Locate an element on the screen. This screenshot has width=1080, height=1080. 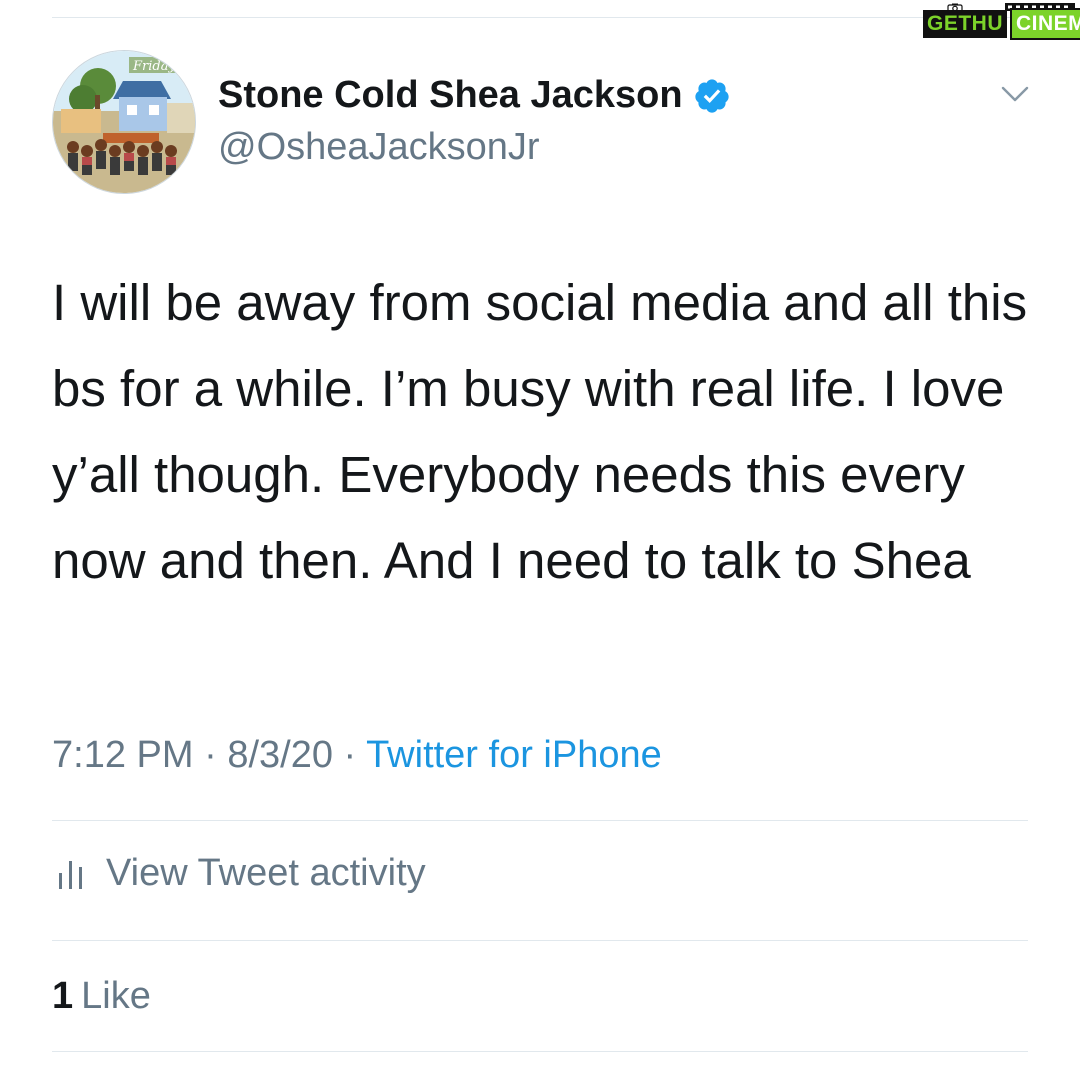
author-name-row: Stone Cold Shea Jackson is located at coordinates (474, 95).